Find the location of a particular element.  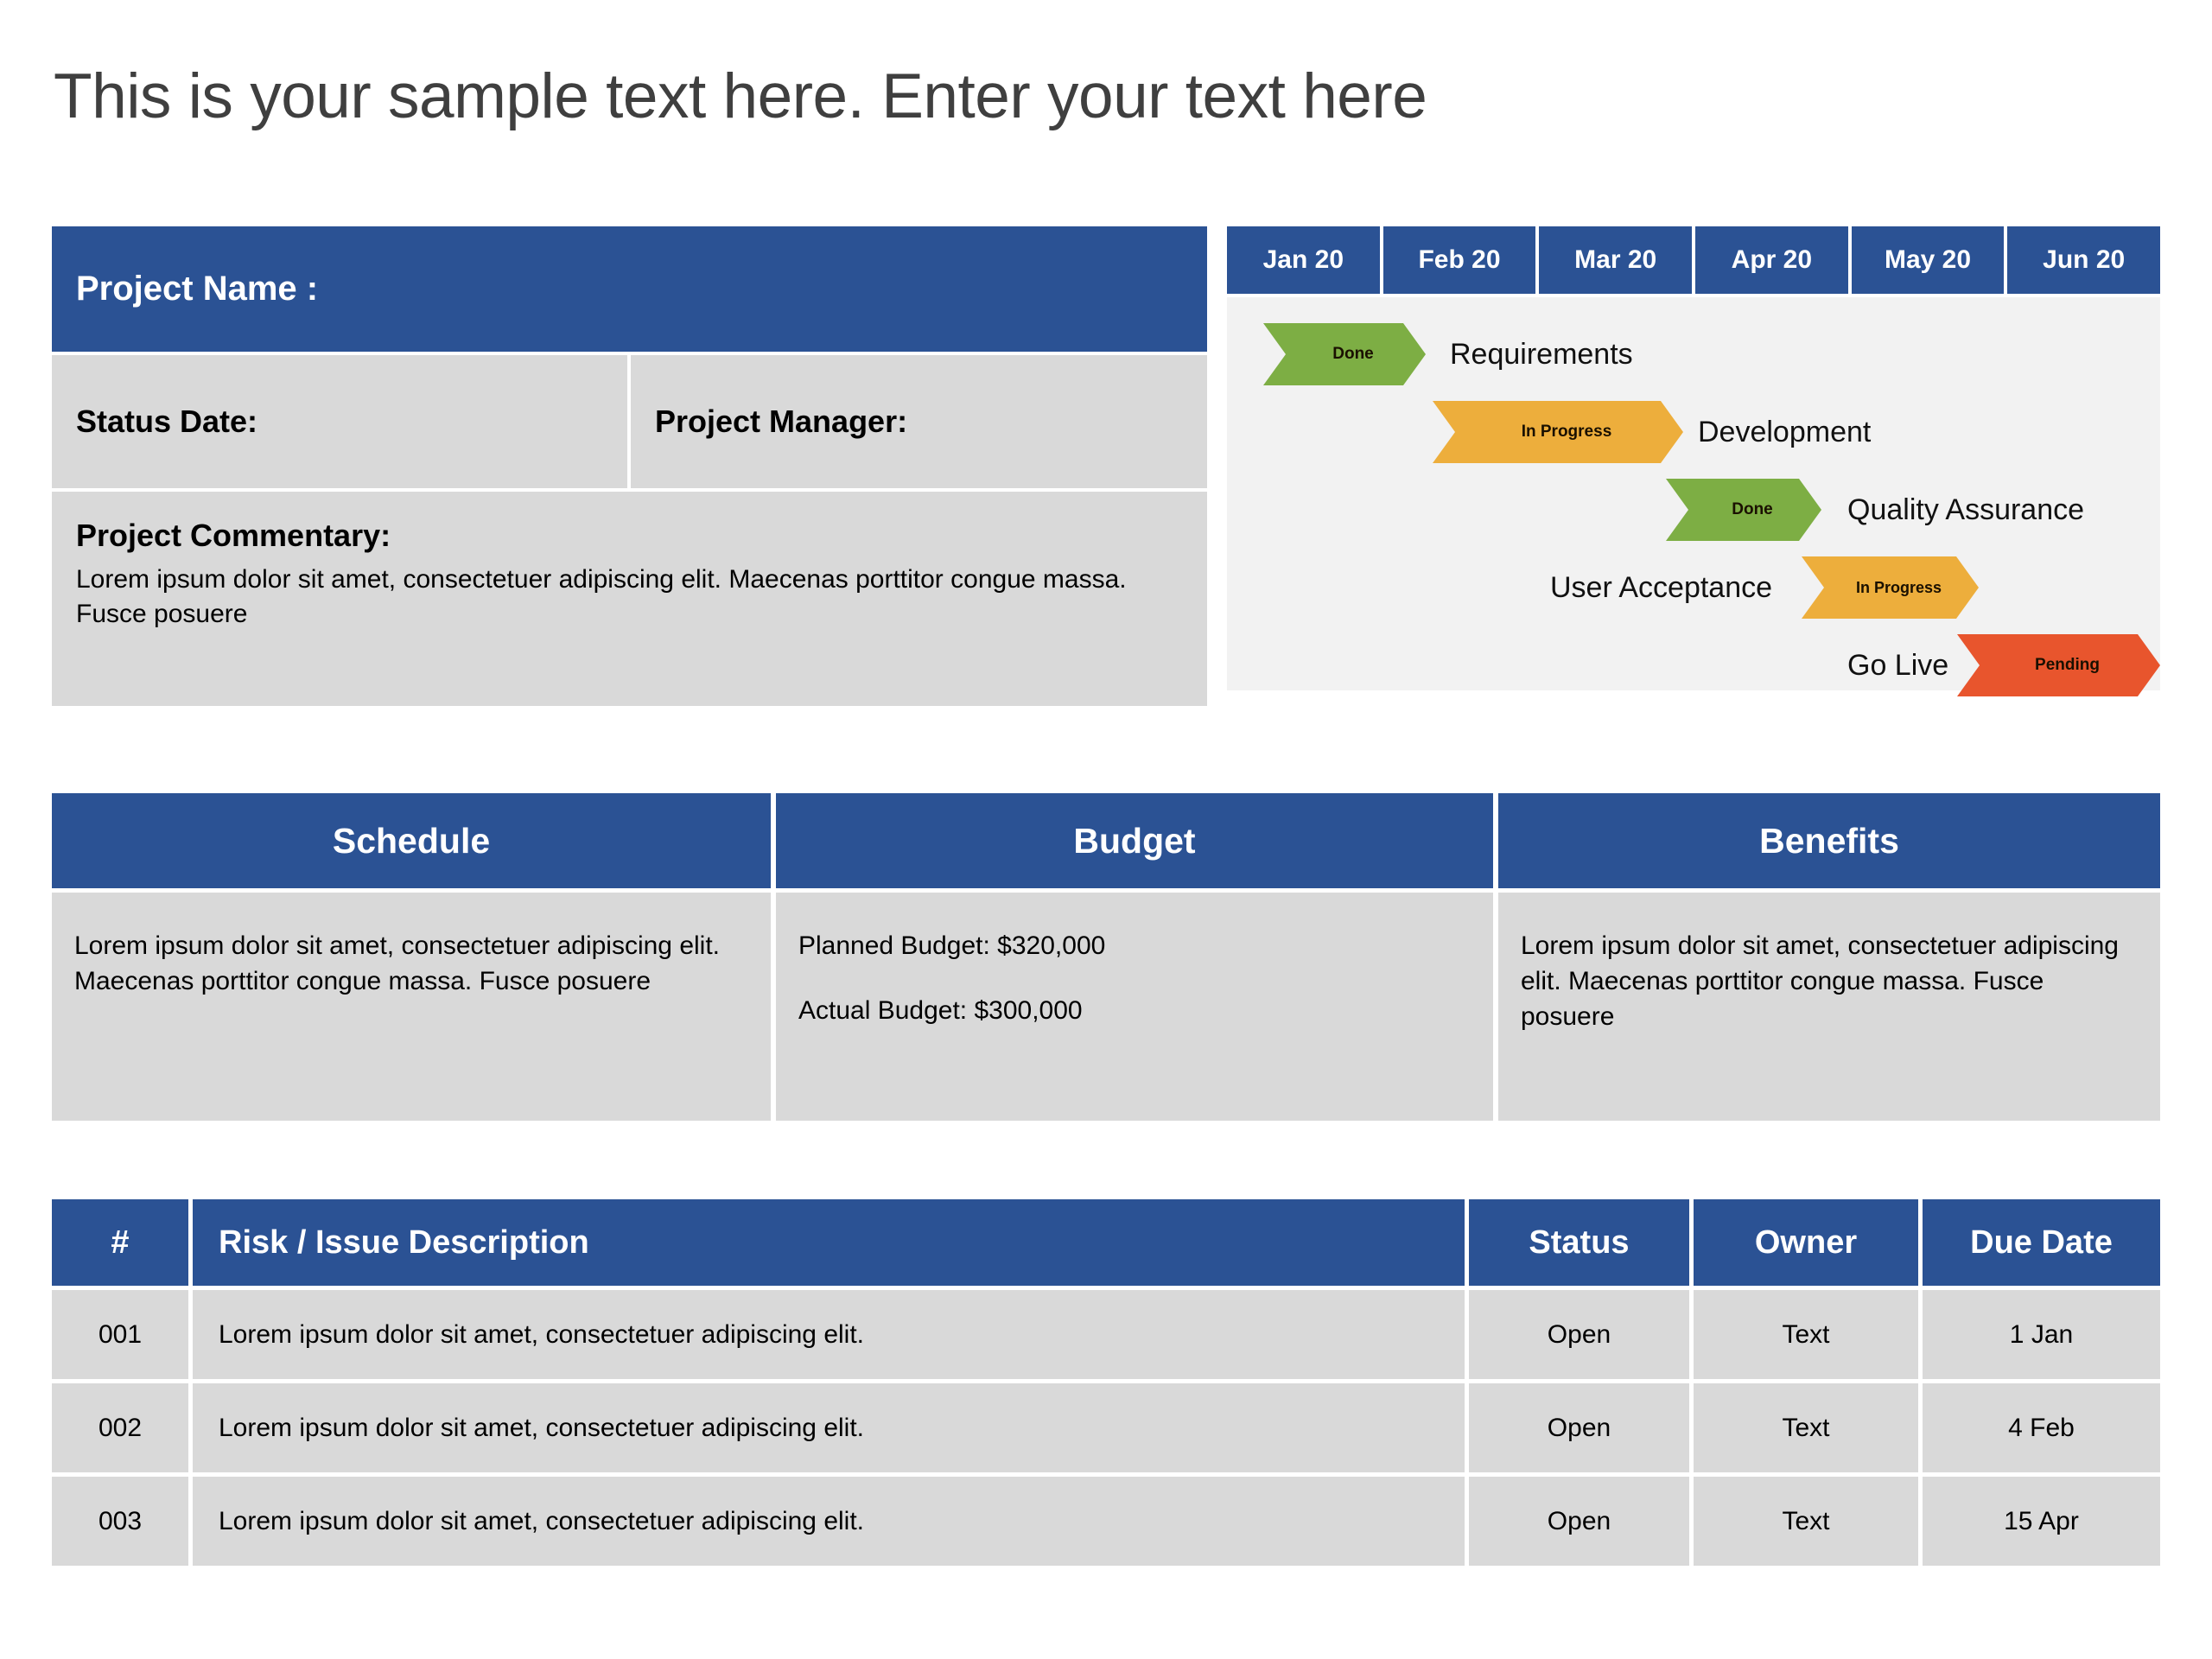

project-name-header: Project Name : is located at coordinates (629, 289).